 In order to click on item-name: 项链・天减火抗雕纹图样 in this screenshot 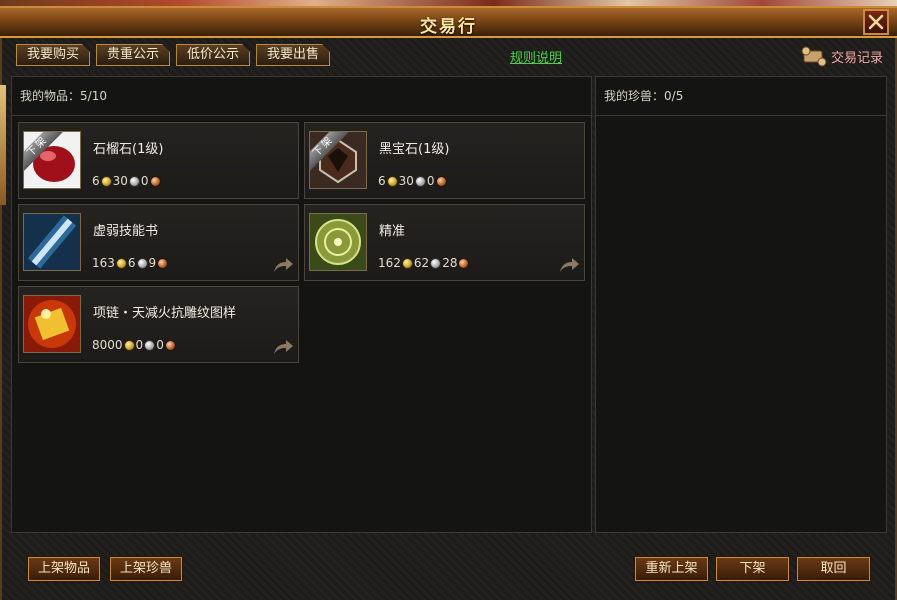, I will do `click(165, 313)`.